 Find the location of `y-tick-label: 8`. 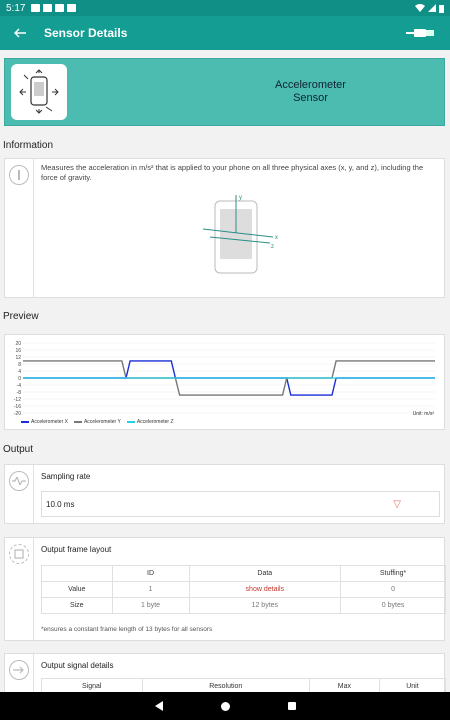

y-tick-label: 8 is located at coordinates (19, 365).